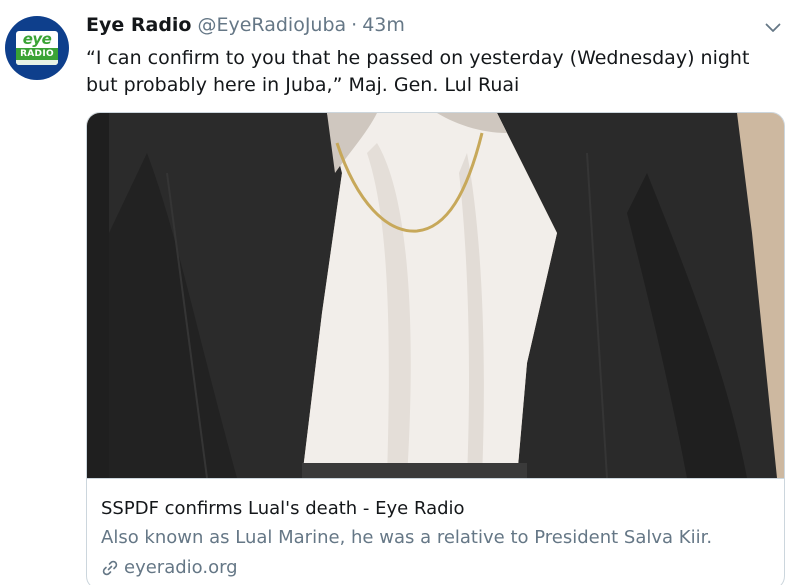 The height and width of the screenshot is (585, 791). Describe the element at coordinates (436, 509) in the screenshot. I see `card-title: SSPDF confirms Lual's death - Eye Radio` at that location.